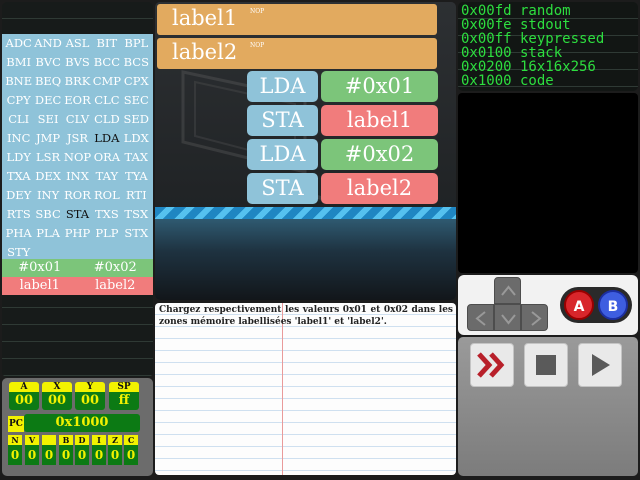 The height and width of the screenshot is (480, 640). Describe the element at coordinates (18, 119) in the screenshot. I see `opcode-token: CLI` at that location.